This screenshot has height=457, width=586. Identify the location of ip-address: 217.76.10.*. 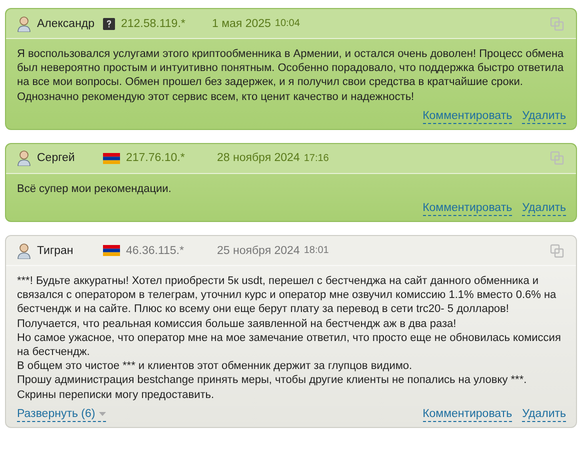
(156, 158).